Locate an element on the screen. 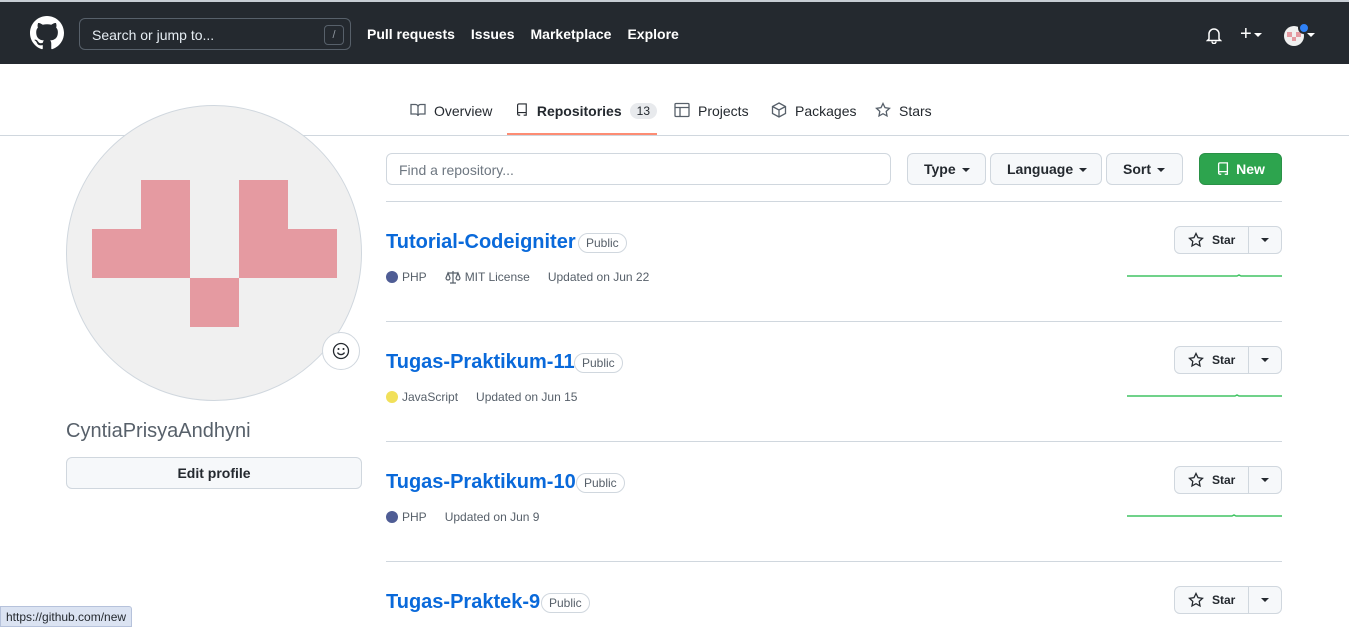  law-icon is located at coordinates (453, 277).